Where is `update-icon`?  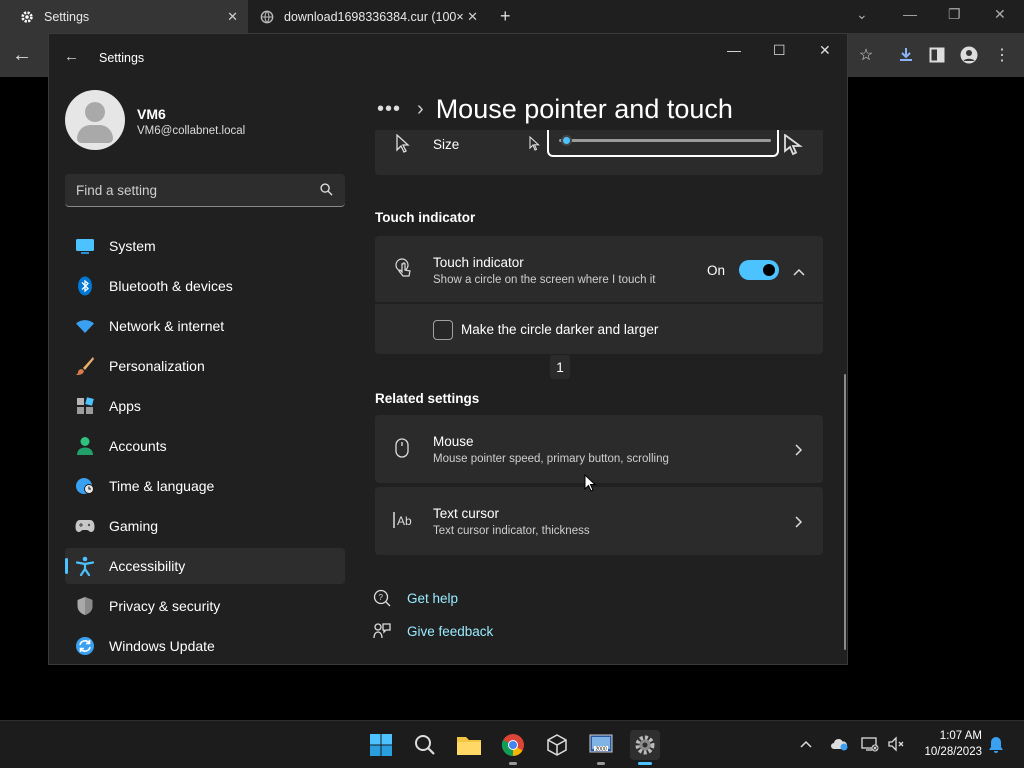
update-icon is located at coordinates (85, 646).